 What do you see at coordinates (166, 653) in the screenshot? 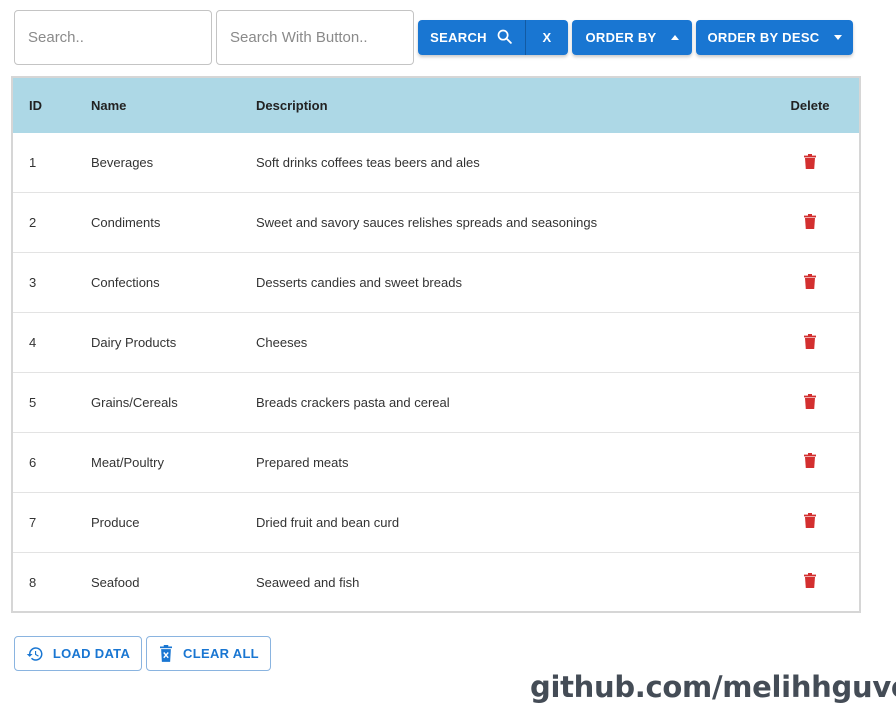
I see `delete-sweep-icon` at bounding box center [166, 653].